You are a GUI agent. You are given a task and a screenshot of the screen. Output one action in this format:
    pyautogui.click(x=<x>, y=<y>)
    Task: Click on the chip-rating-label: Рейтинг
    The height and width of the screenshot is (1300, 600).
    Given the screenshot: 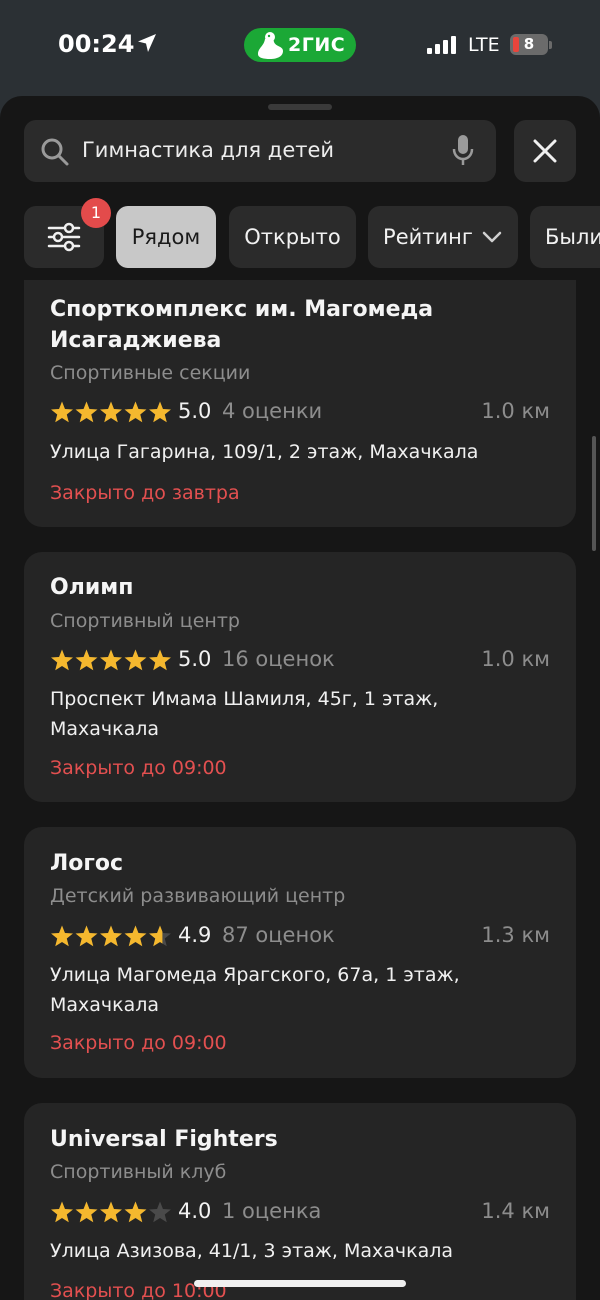 What is the action you would take?
    pyautogui.click(x=428, y=237)
    